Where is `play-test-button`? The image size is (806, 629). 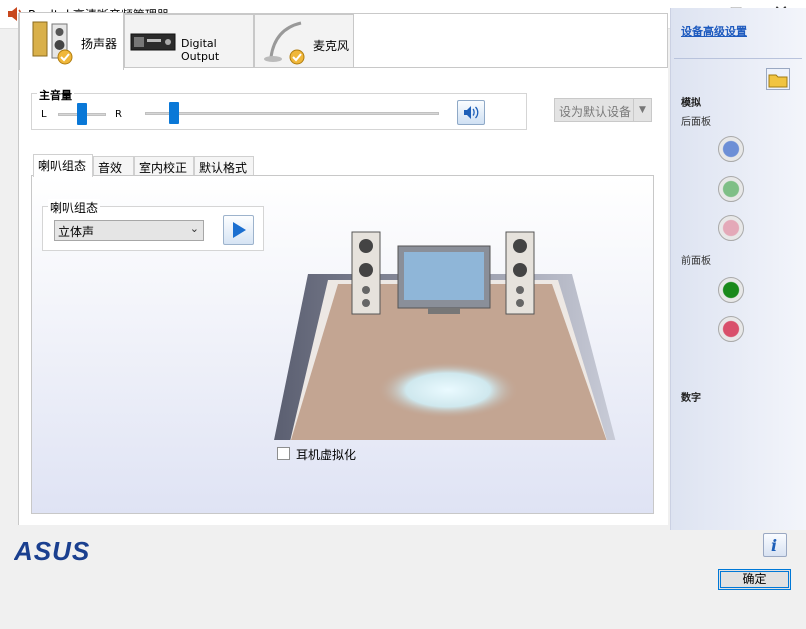
play-test-button is located at coordinates (238, 230).